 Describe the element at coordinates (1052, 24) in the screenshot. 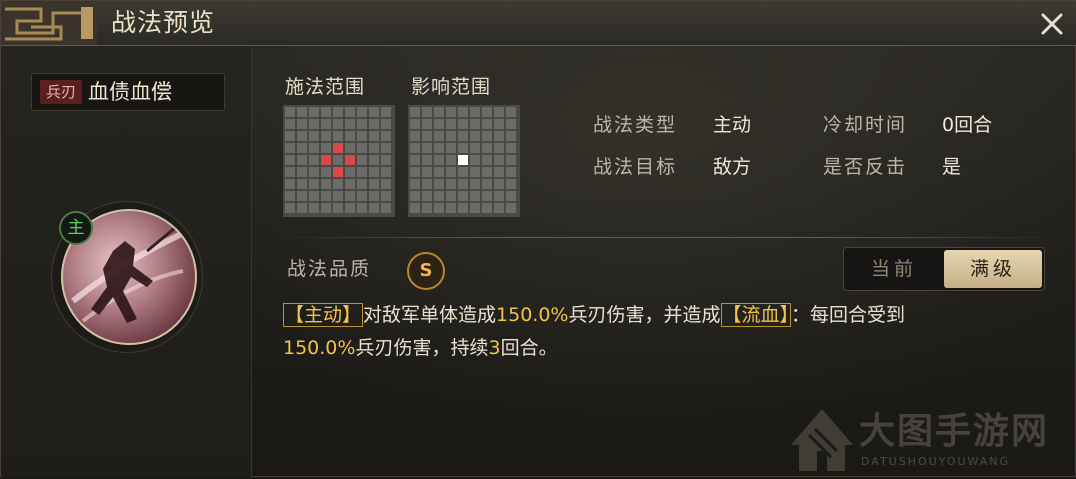

I see `close-icon` at that location.